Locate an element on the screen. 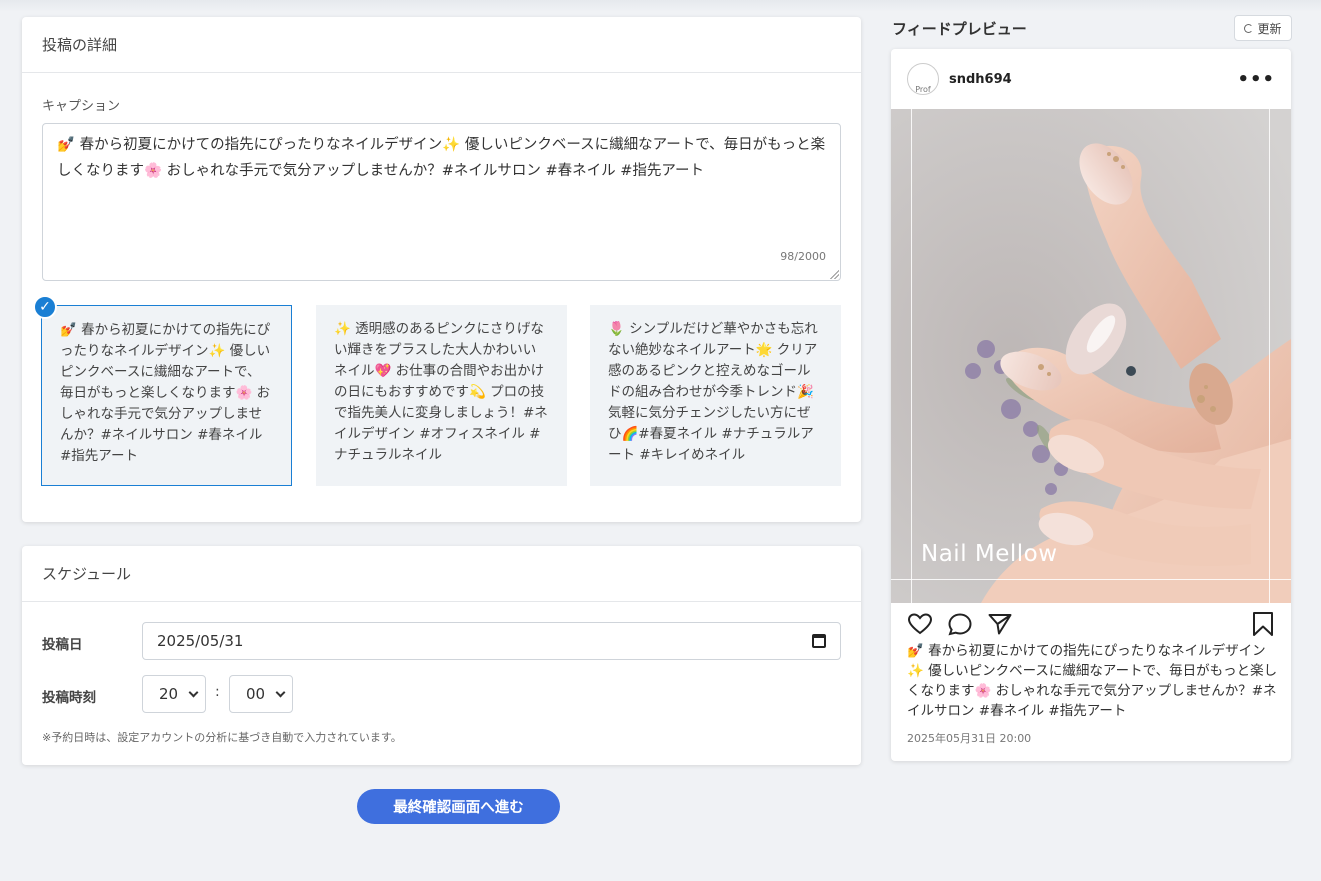 This screenshot has width=1321, height=881. refresh-icon is located at coordinates (1249, 28).